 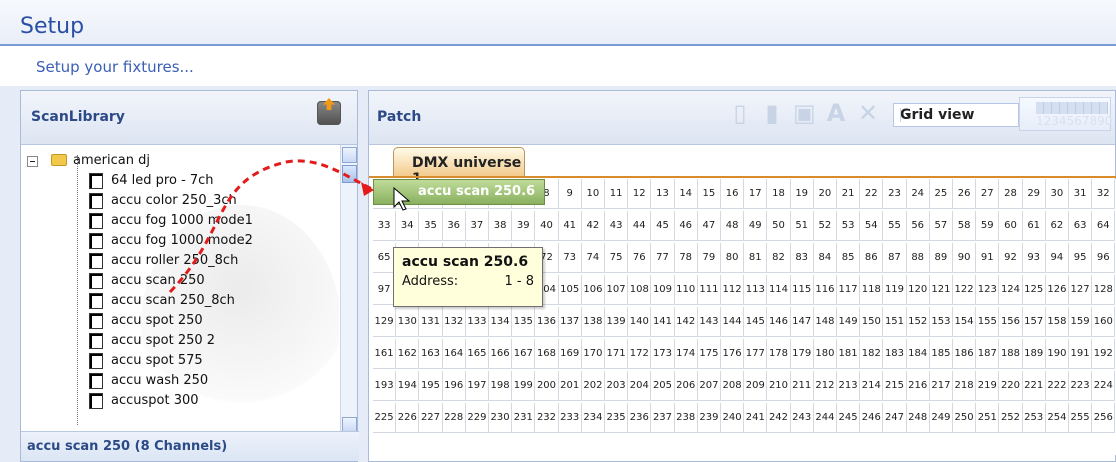 What do you see at coordinates (988, 354) in the screenshot?
I see `dmx-channel-cell: 187` at bounding box center [988, 354].